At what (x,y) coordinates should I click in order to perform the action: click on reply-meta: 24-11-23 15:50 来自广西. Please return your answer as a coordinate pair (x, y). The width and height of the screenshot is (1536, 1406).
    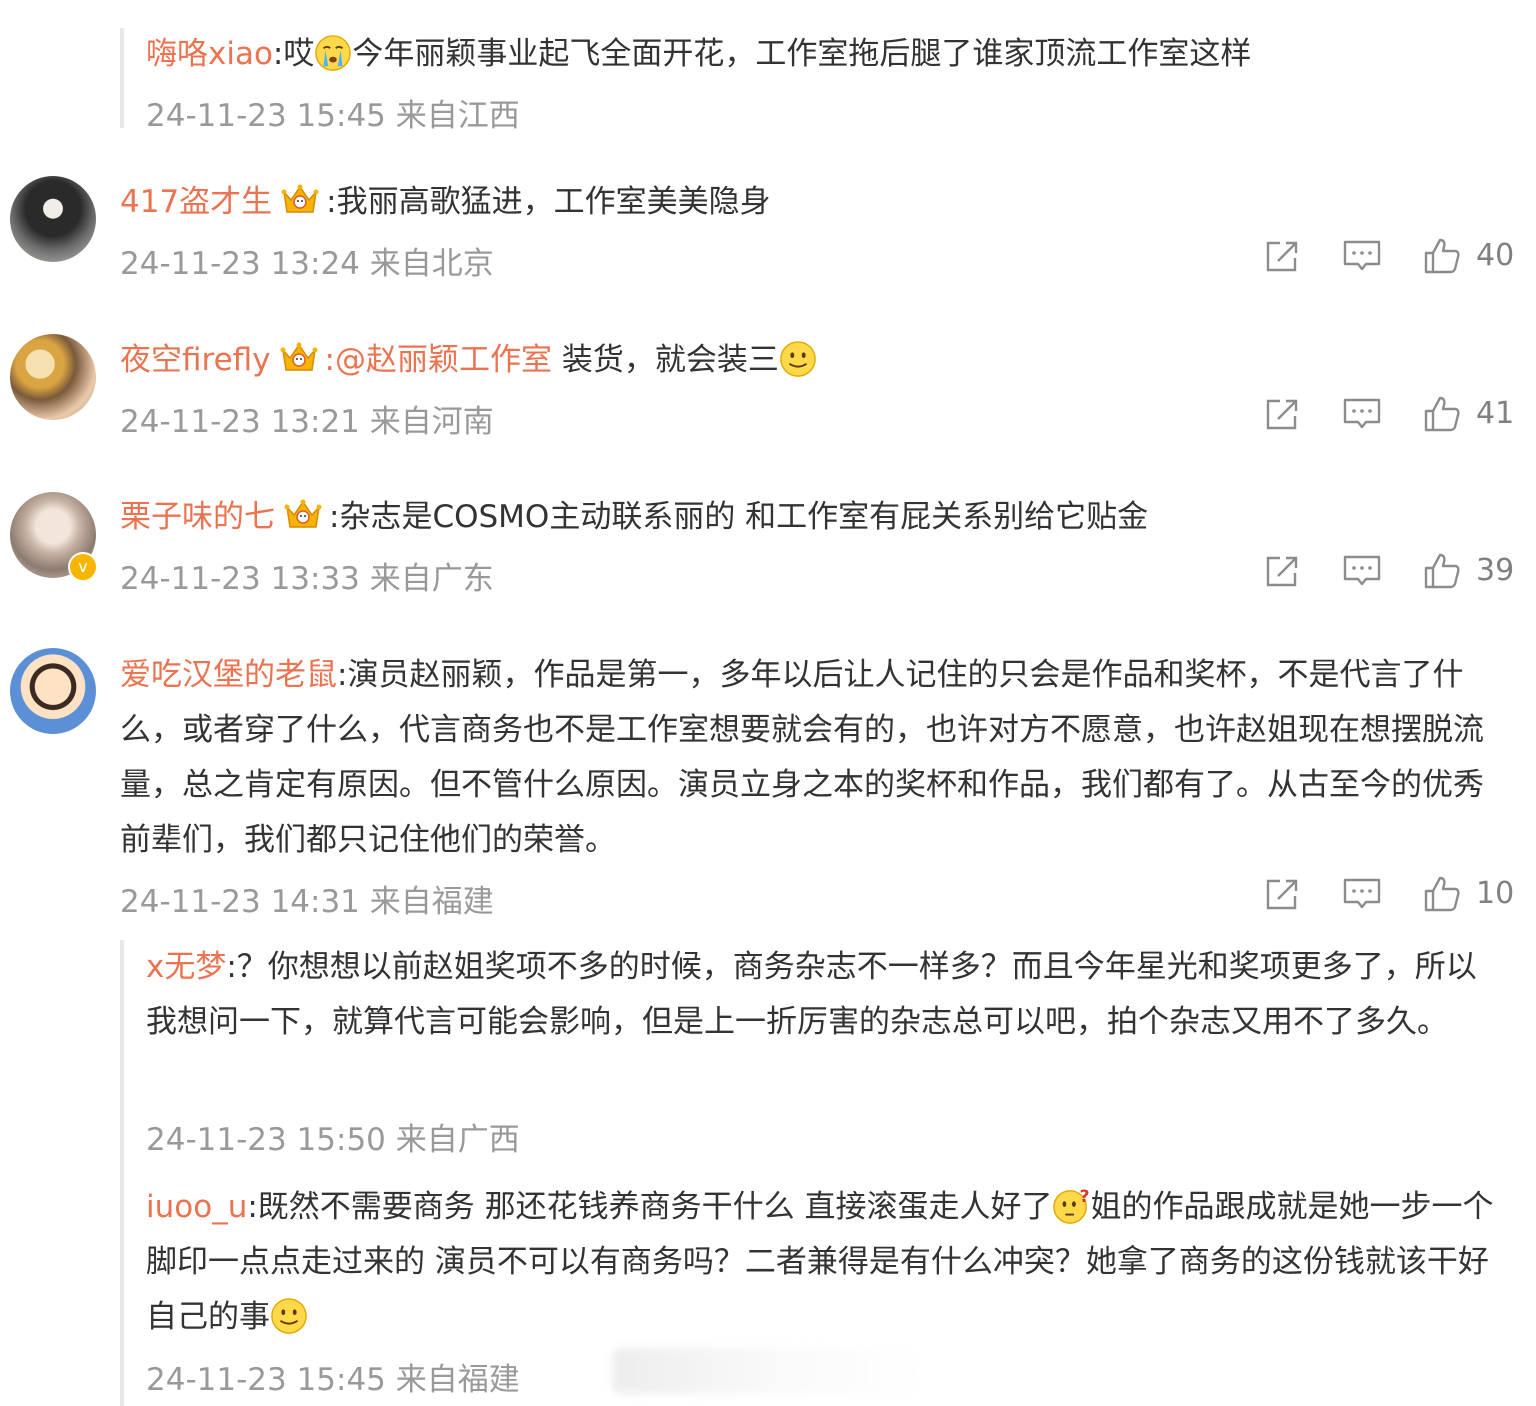
    Looking at the image, I should click on (333, 1140).